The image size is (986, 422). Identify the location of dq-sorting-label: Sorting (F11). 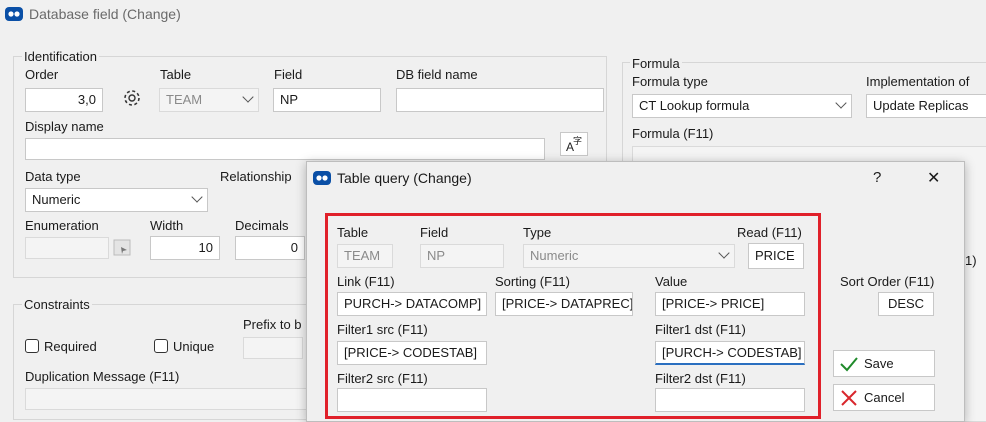
(532, 281).